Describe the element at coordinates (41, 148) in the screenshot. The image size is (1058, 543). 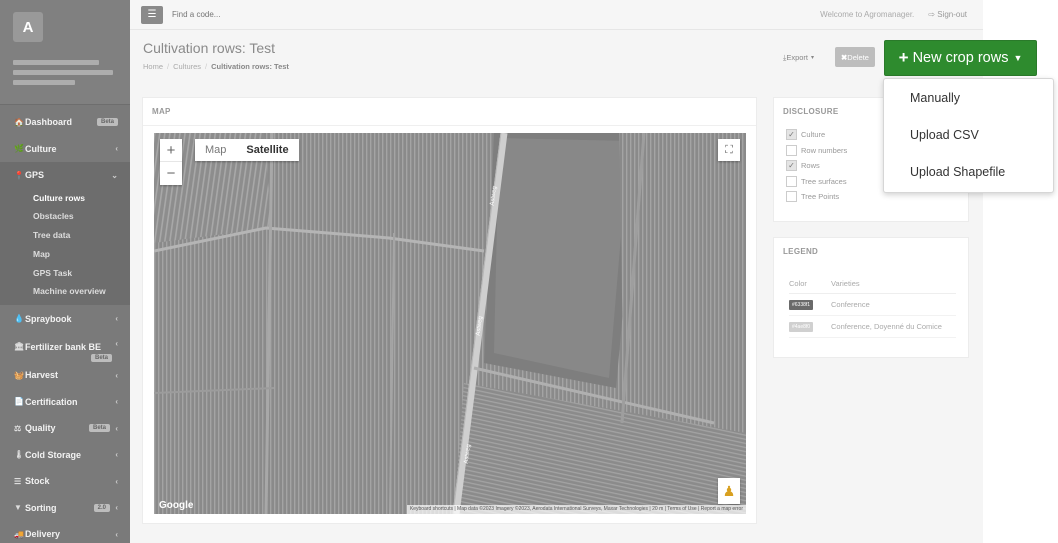
I see `sidebar-item-label: Culture` at that location.